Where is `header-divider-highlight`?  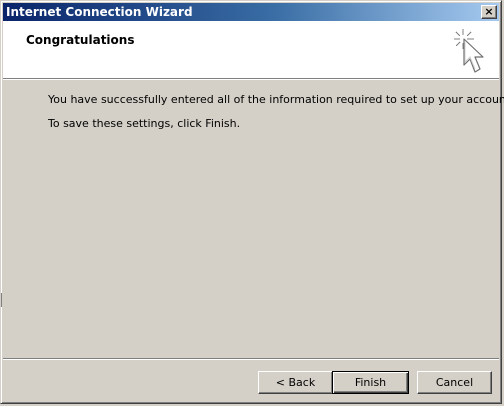 header-divider-highlight is located at coordinates (251, 79).